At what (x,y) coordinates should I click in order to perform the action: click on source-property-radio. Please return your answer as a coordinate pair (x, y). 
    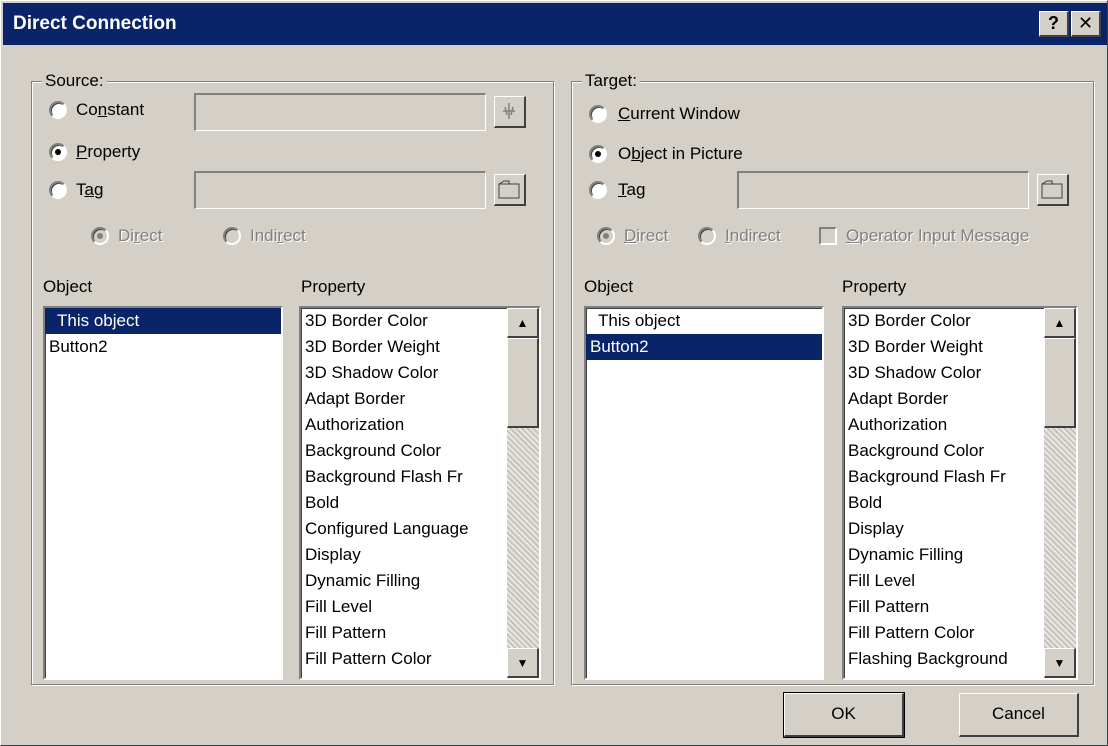
    Looking at the image, I should click on (58, 152).